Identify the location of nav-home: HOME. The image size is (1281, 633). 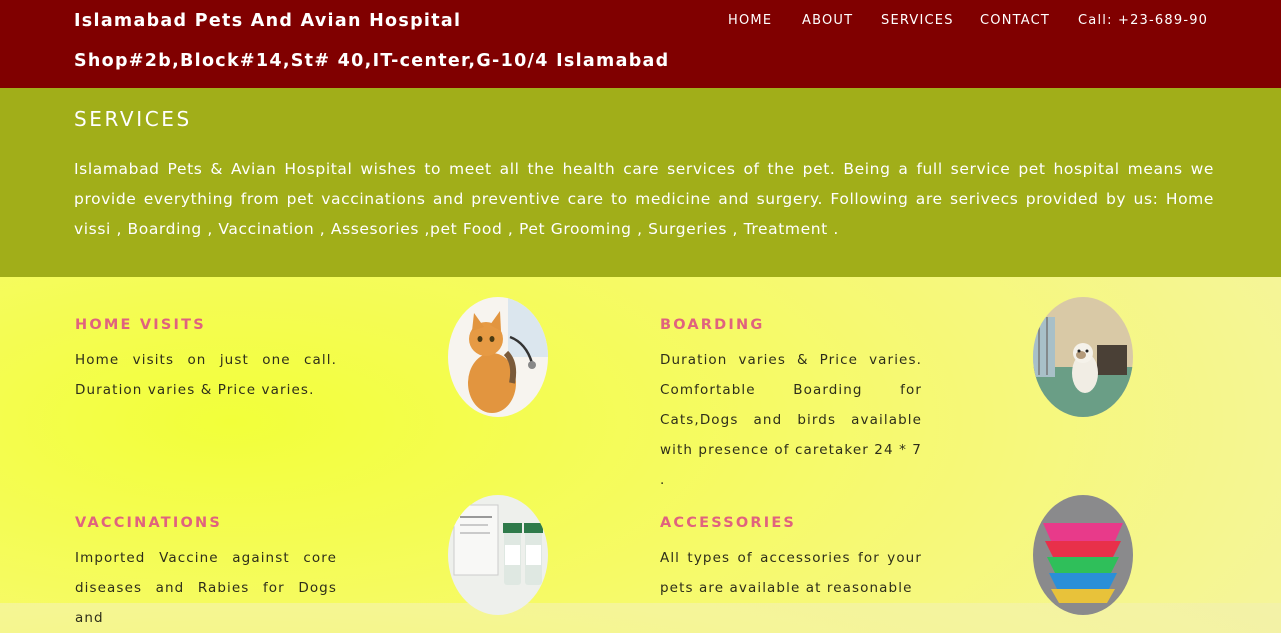
(750, 22).